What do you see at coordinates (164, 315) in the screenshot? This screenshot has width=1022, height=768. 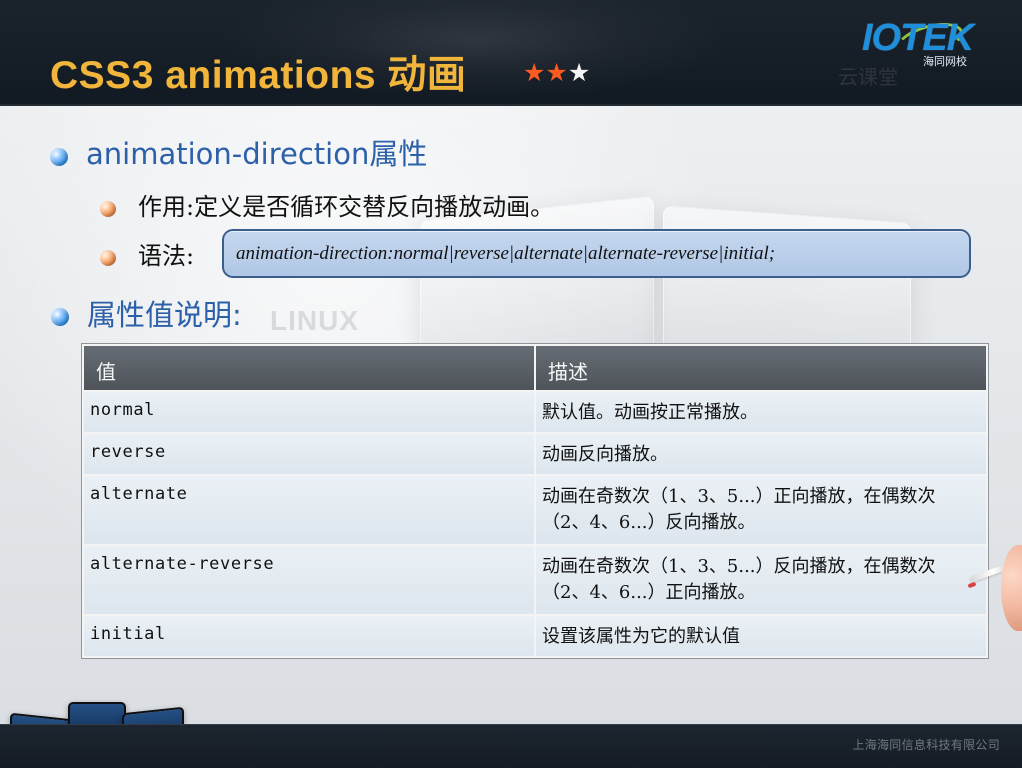 I see `values-heading: 属性值说明:` at bounding box center [164, 315].